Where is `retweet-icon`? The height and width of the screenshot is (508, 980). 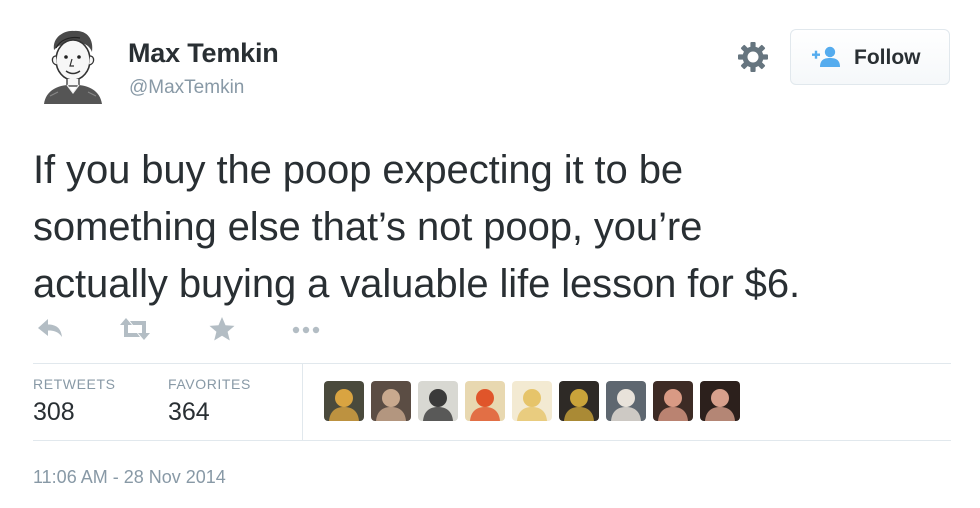 retweet-icon is located at coordinates (135, 329).